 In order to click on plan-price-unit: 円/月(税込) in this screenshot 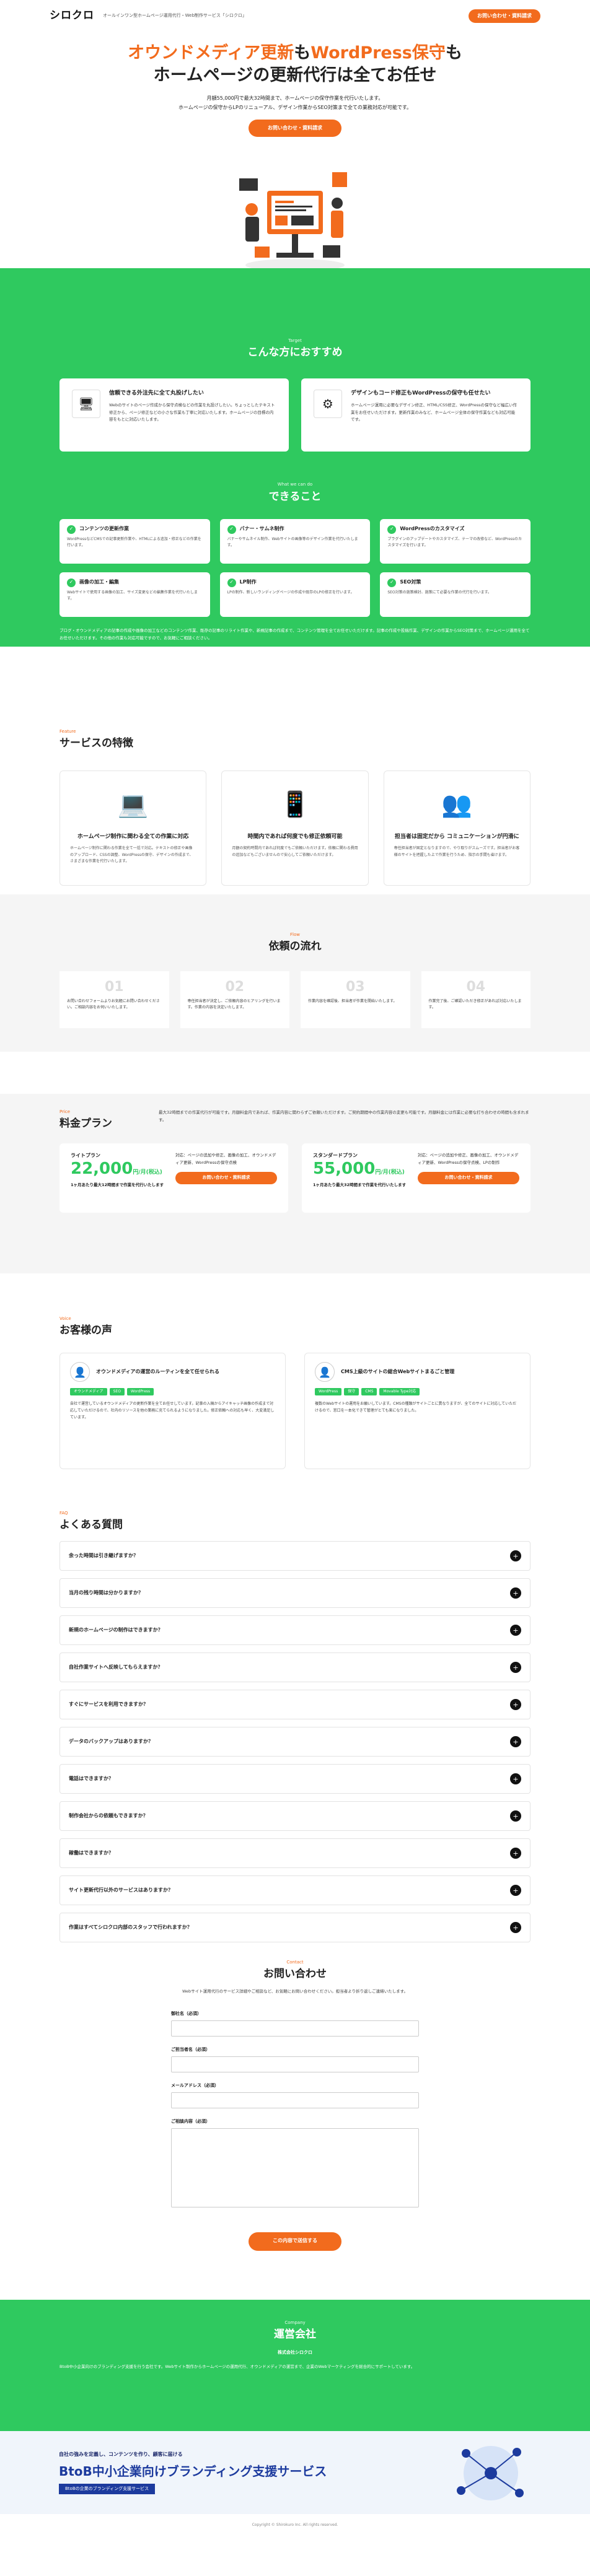, I will do `click(390, 1172)`.